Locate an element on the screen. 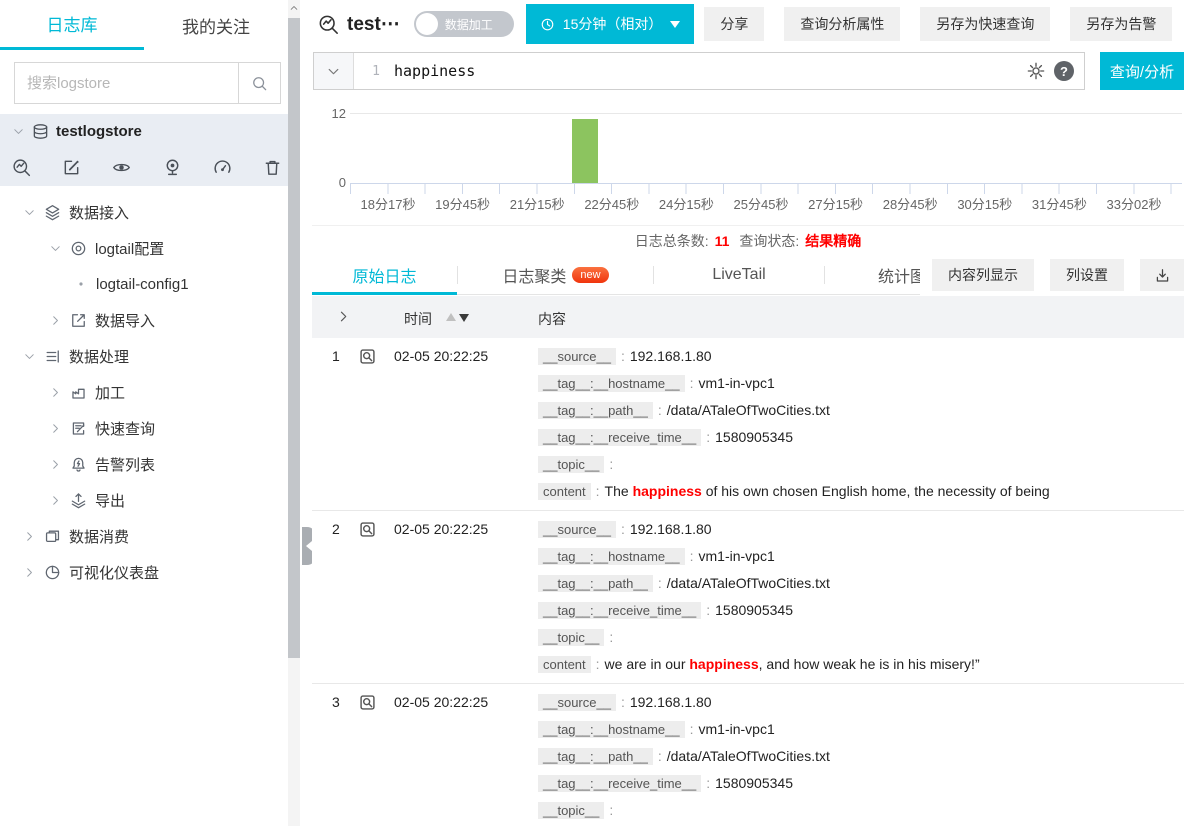 The image size is (1184, 826). scroll-up-icon is located at coordinates (294, 8).